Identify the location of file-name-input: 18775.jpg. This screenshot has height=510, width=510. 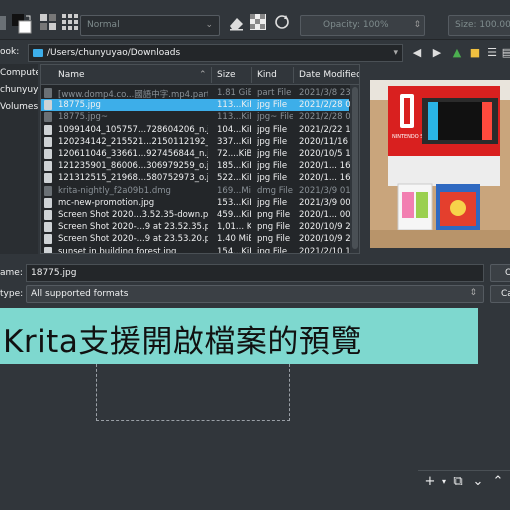
(255, 273).